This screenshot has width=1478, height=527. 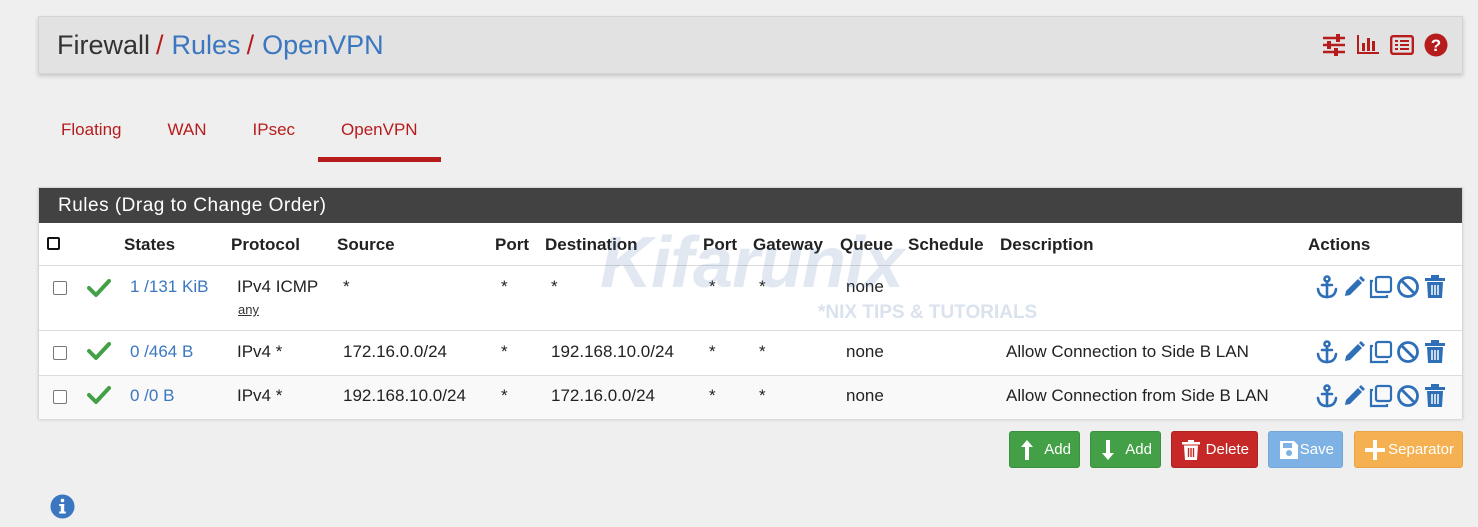 What do you see at coordinates (395, 351) in the screenshot?
I see `source-cell: 172.16.0.0/24` at bounding box center [395, 351].